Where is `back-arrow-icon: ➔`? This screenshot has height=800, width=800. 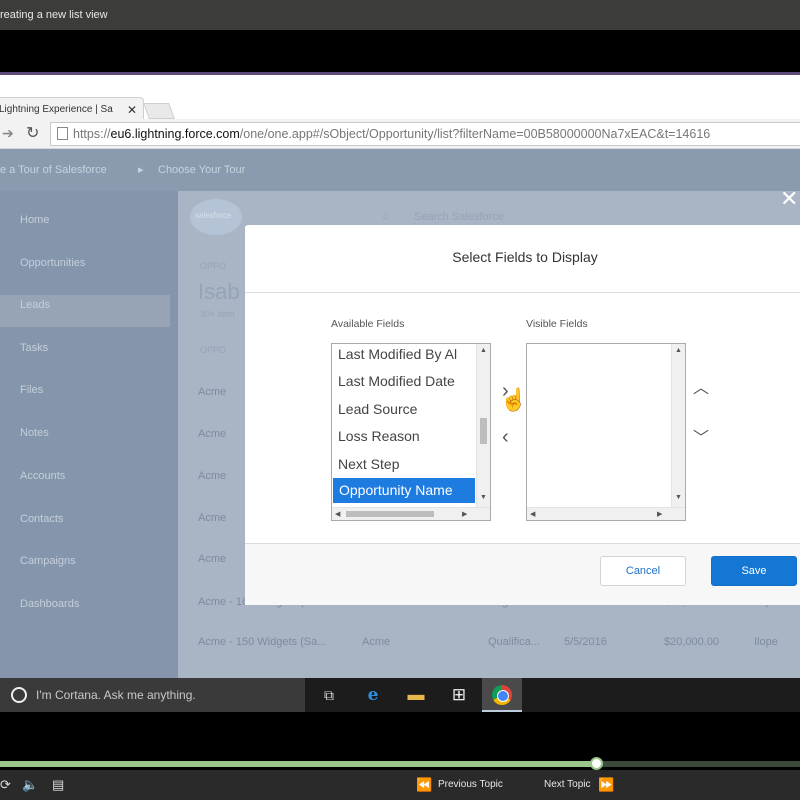
back-arrow-icon: ➔ is located at coordinates (8, 133).